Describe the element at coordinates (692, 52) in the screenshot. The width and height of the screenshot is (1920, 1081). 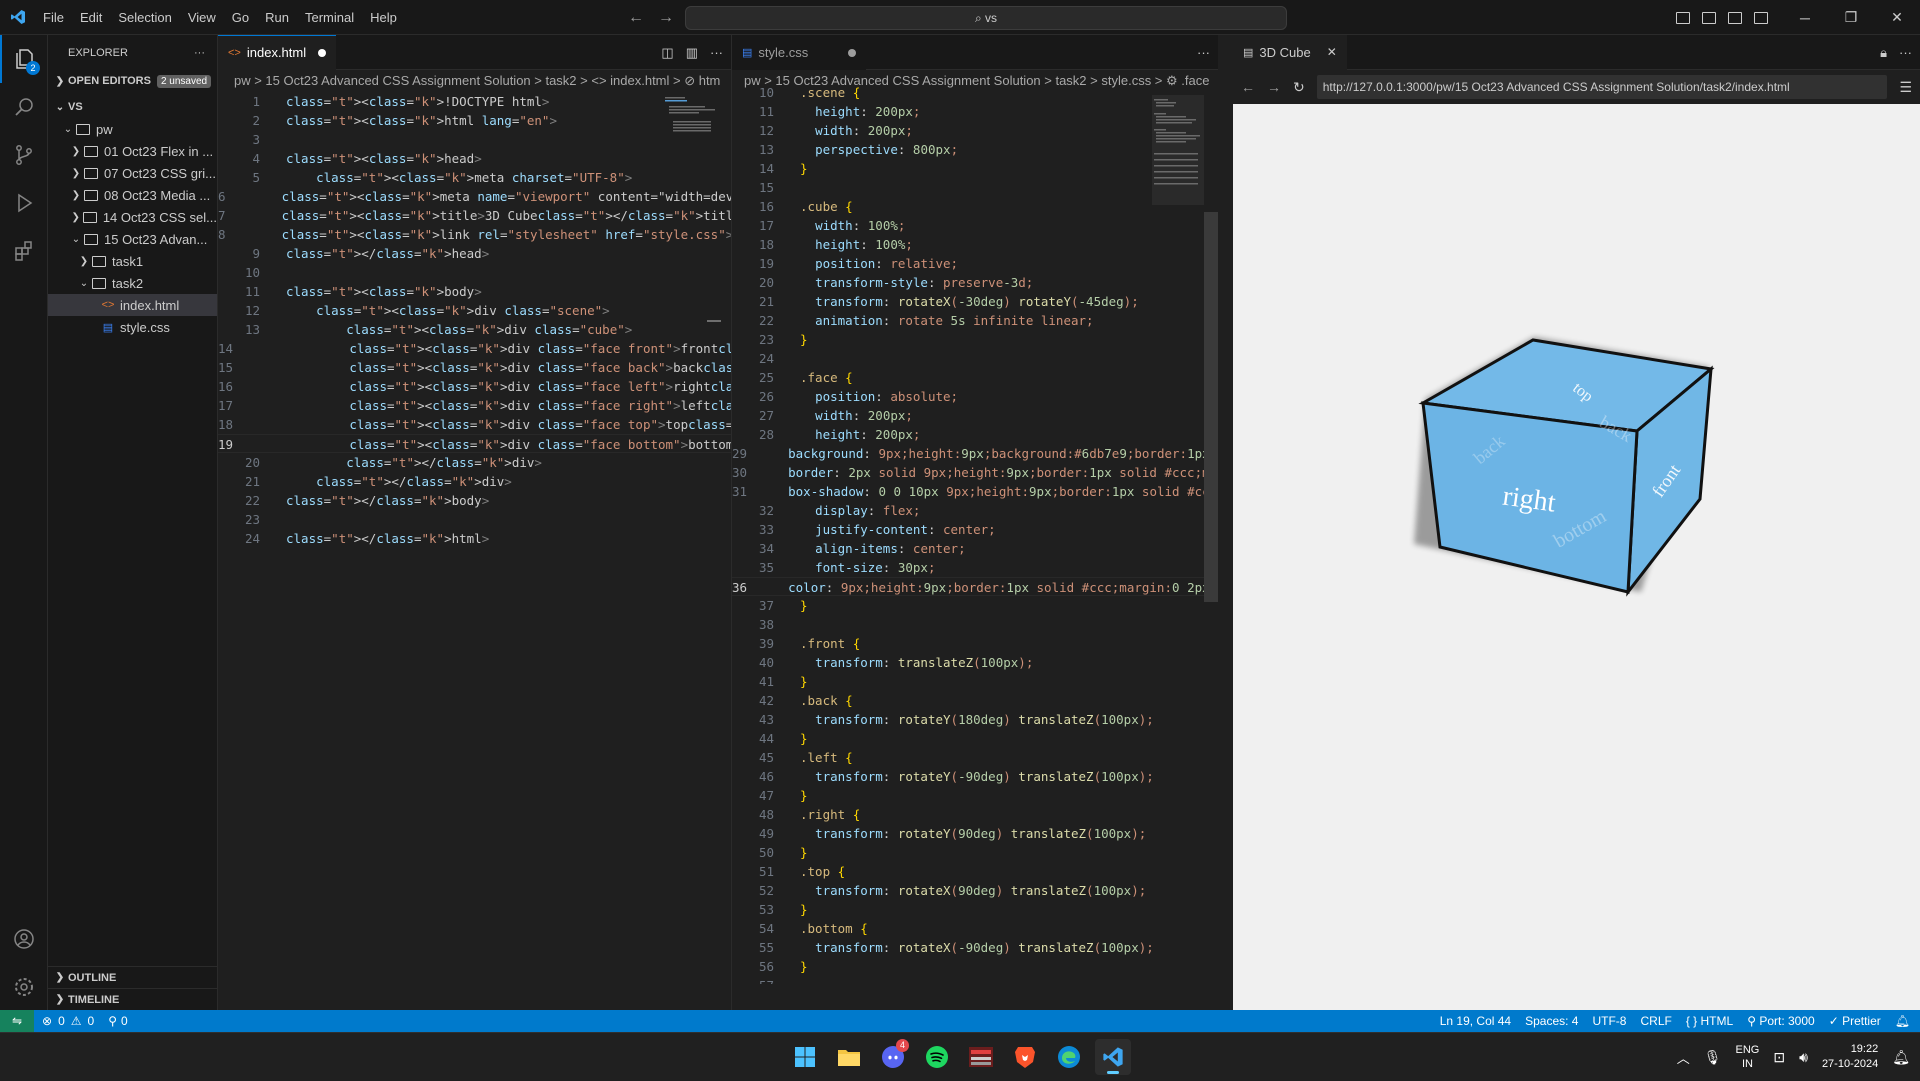
I see `split-editor-icon: ▥` at that location.